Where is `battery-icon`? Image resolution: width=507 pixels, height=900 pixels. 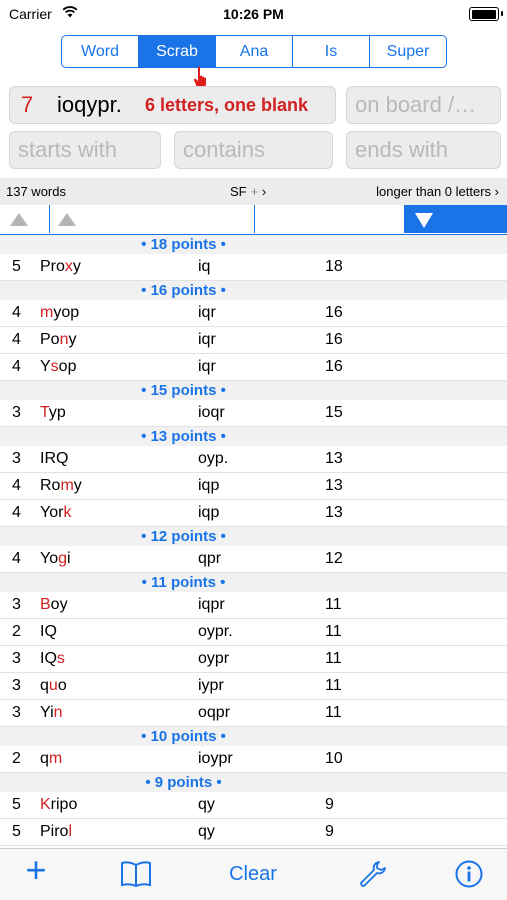 battery-icon is located at coordinates (486, 14).